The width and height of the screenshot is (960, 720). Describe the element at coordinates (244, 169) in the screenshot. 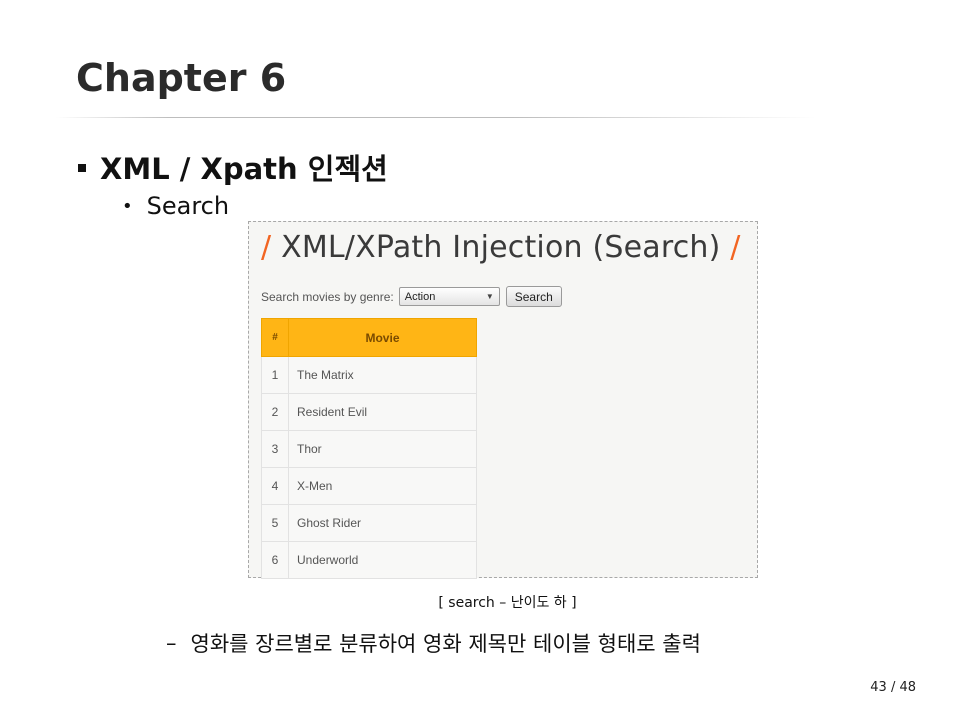

I see `bullet-level1-text: XML / Xpath 인젝션` at that location.